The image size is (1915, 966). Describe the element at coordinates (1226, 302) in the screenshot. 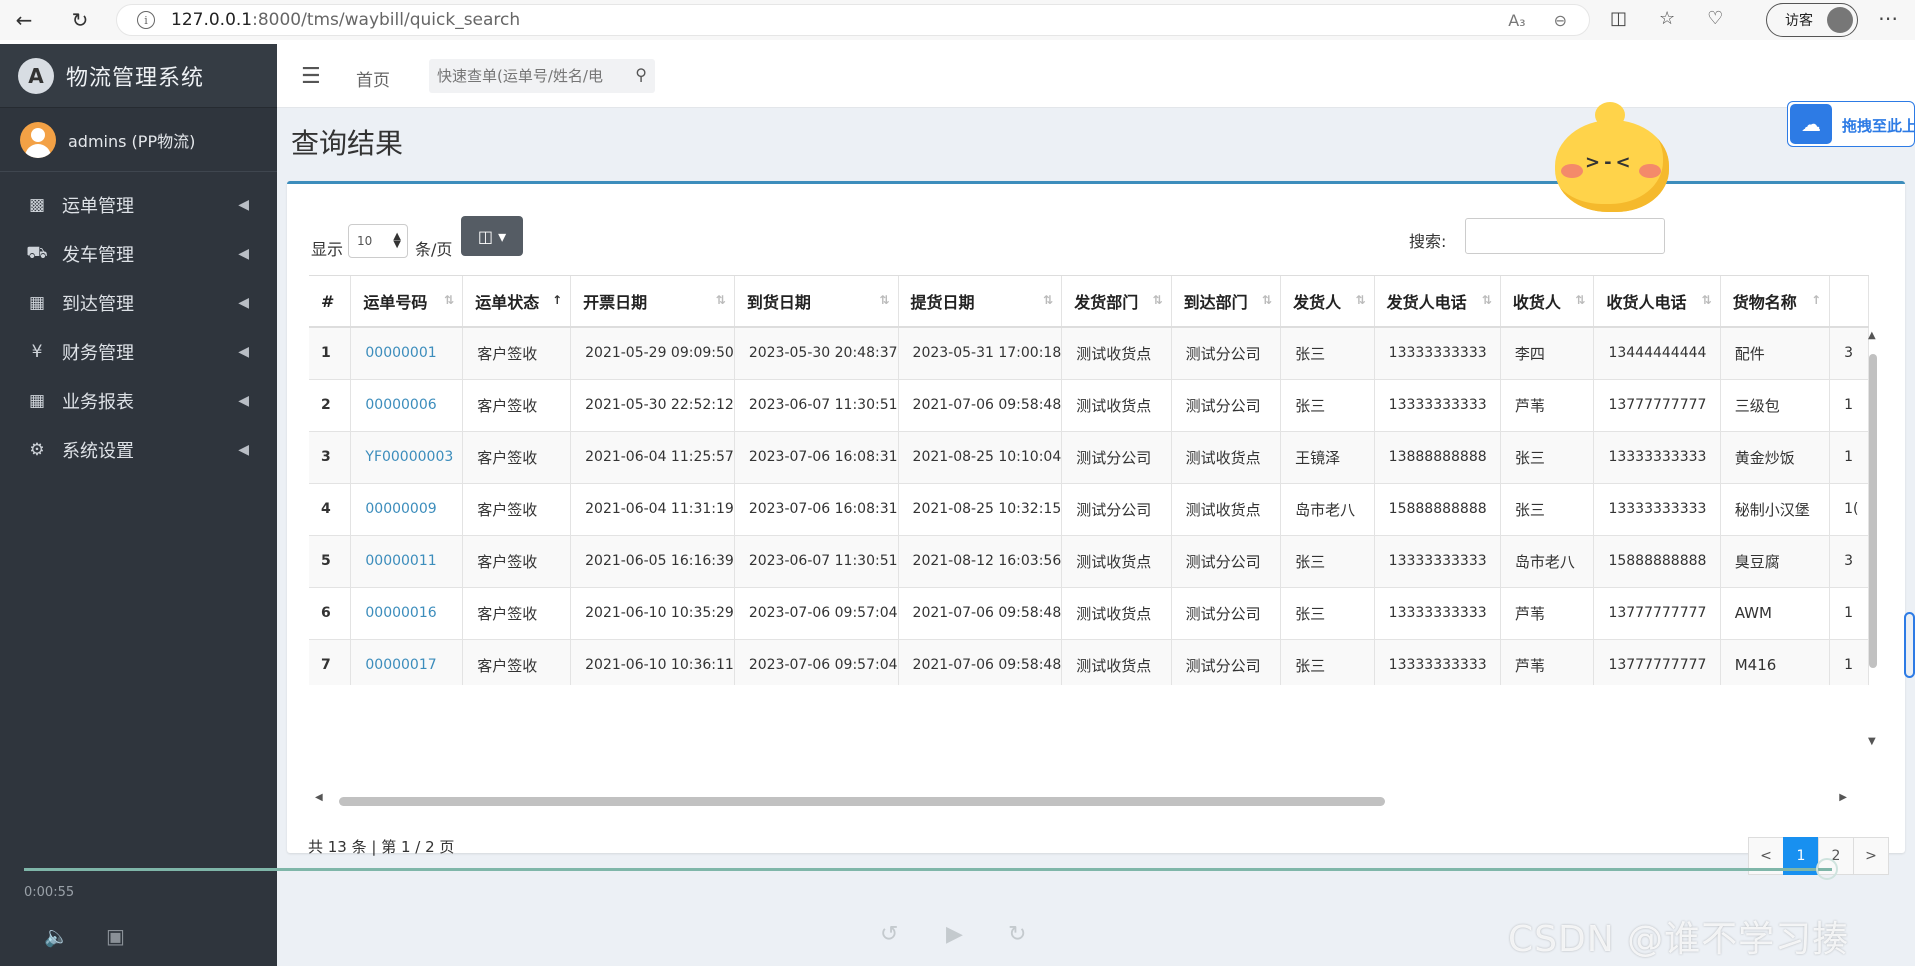

I see `column-header: 到达部门 ⇅` at that location.